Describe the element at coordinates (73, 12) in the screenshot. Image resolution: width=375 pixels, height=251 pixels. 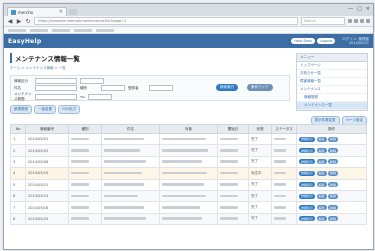
I see `new-tab-button` at that location.